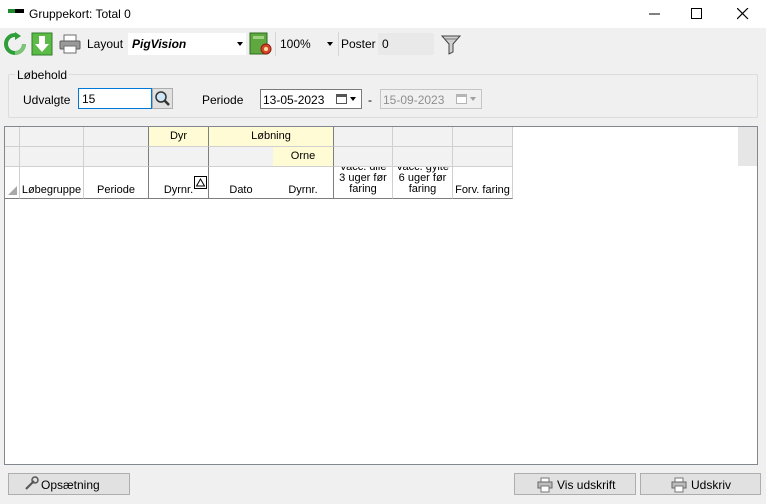  Describe the element at coordinates (223, 100) in the screenshot. I see `period-label: Periode` at that location.